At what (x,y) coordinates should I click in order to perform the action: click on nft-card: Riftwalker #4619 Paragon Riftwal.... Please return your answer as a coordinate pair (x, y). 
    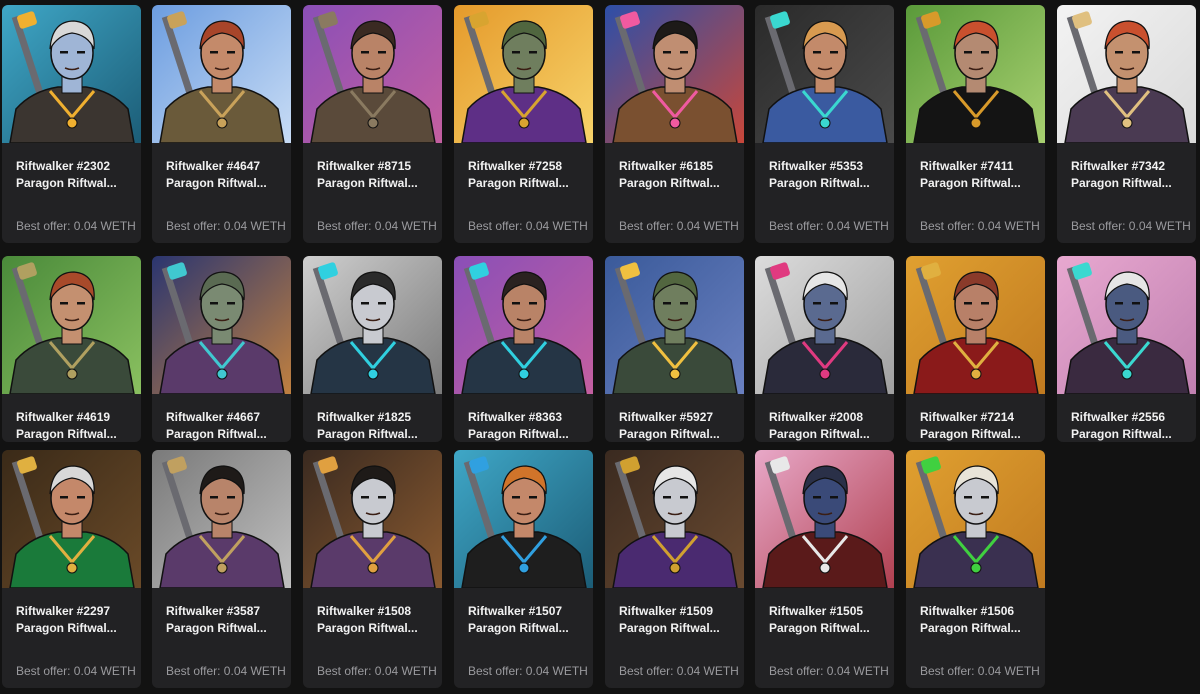
    Looking at the image, I should click on (71, 349).